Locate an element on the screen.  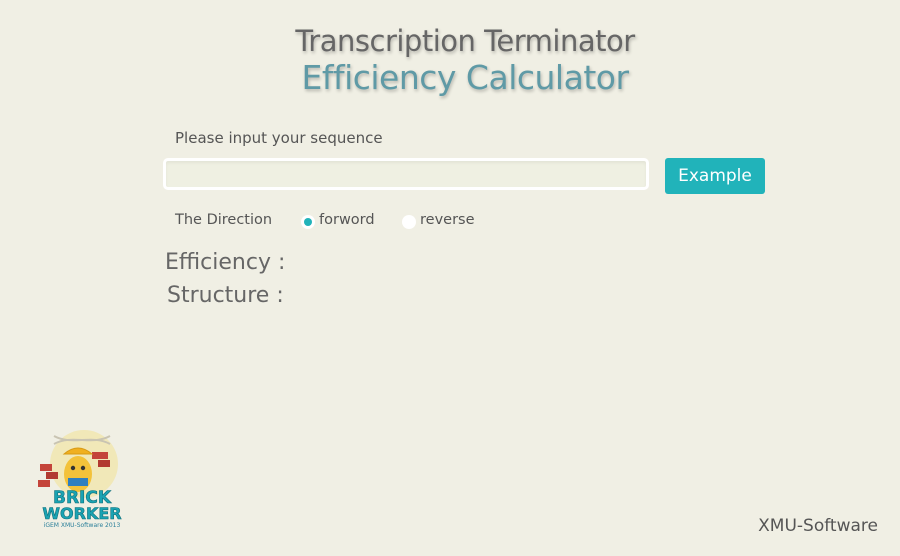
radio-reverse-label: reverse is located at coordinates (447, 220).